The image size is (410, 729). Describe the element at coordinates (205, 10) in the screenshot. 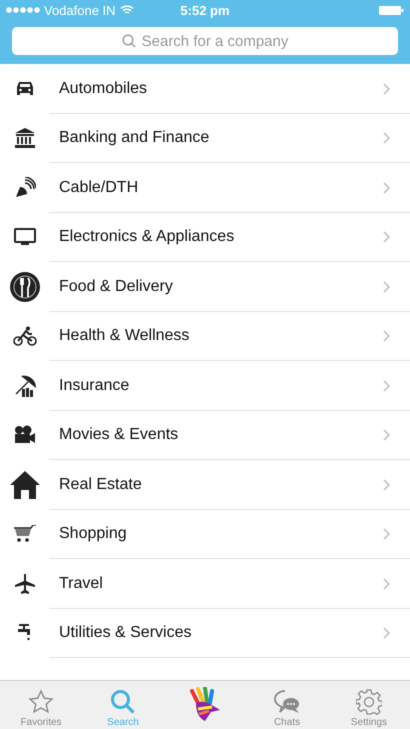

I see `clock-time: 5:52 pm` at that location.